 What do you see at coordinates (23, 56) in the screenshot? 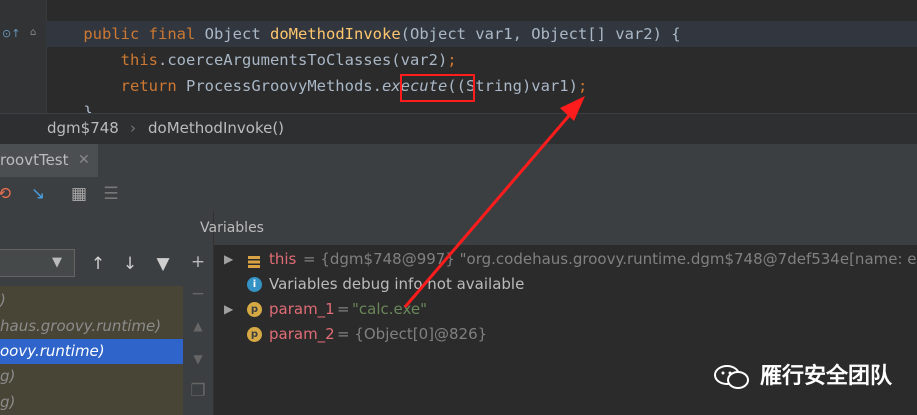
I see `editor-gutter: ⊙↑ ⌂` at bounding box center [23, 56].